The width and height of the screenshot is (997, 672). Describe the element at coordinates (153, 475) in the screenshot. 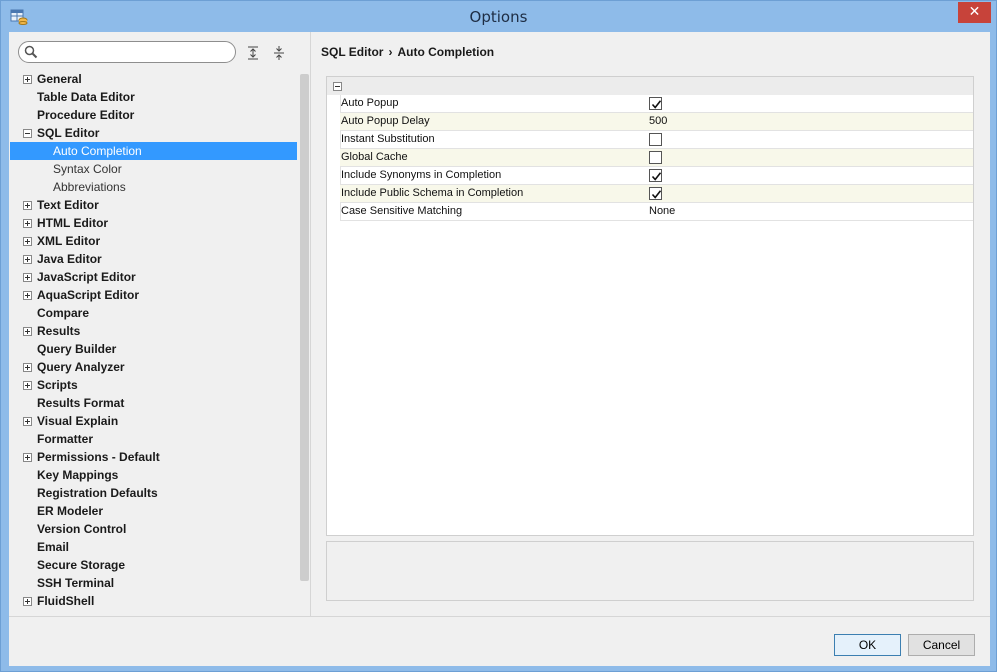

I see `tree-item: Key Mappings` at that location.